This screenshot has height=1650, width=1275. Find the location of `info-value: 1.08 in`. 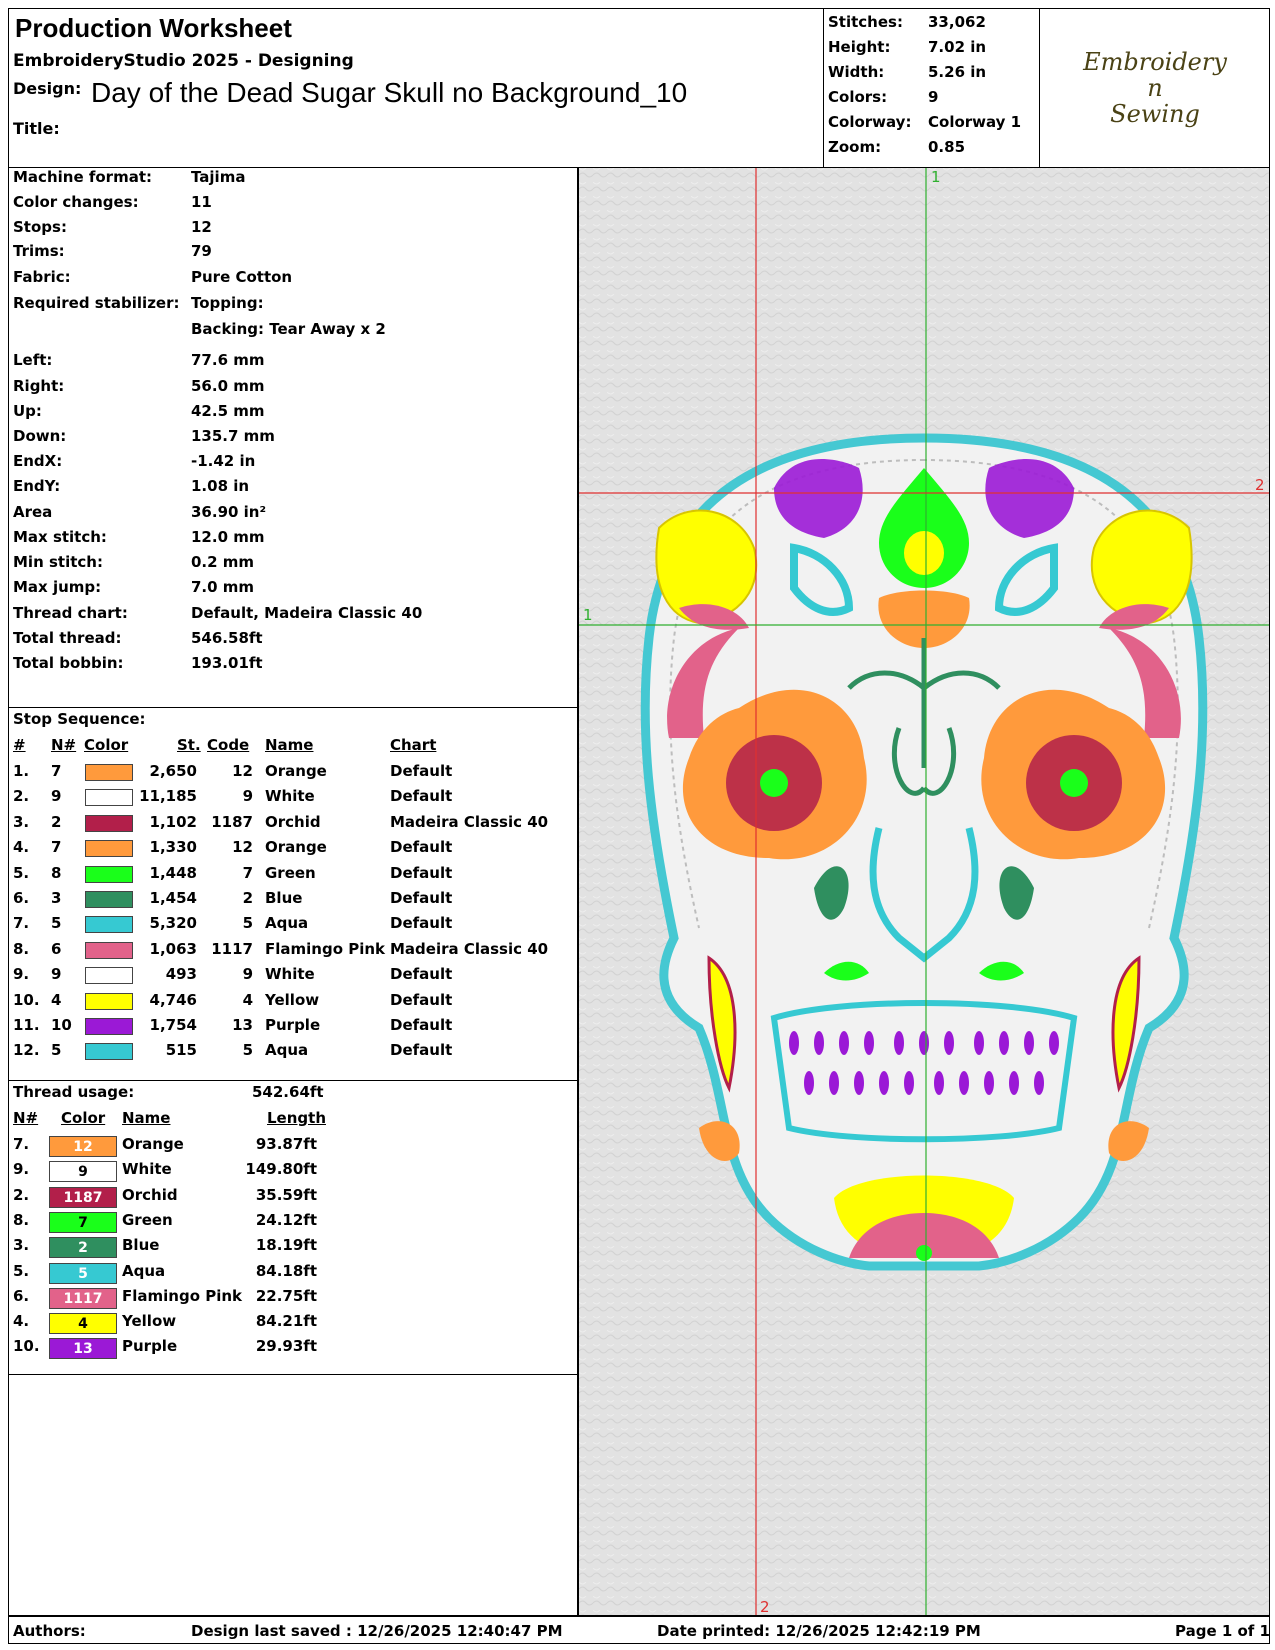

info-value: 1.08 in is located at coordinates (220, 486).